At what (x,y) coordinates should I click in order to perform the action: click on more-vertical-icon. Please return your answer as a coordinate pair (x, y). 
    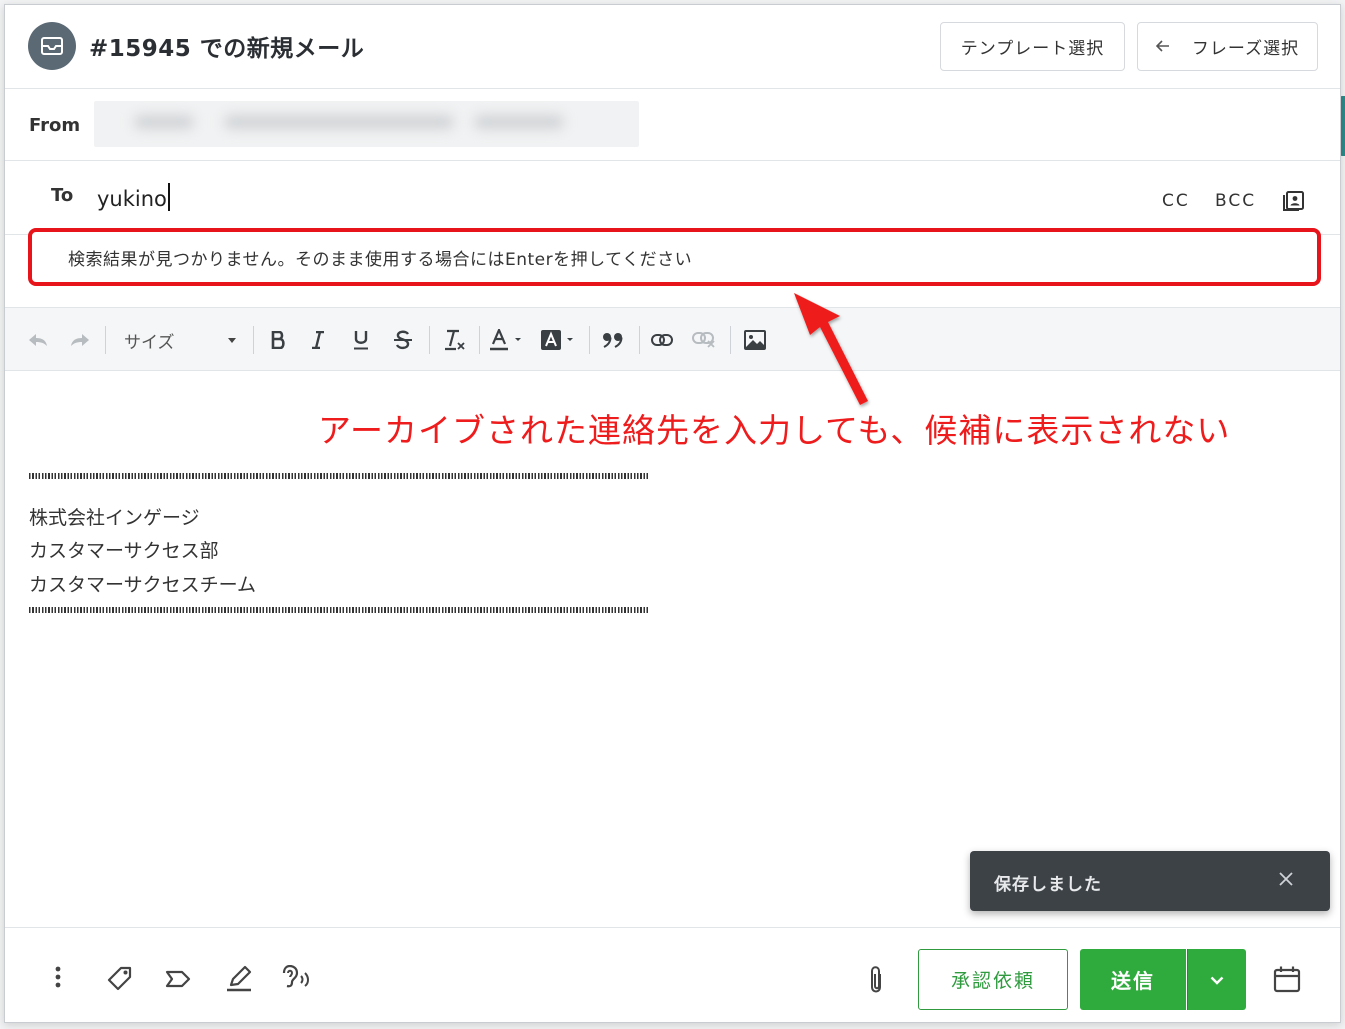
    Looking at the image, I should click on (58, 977).